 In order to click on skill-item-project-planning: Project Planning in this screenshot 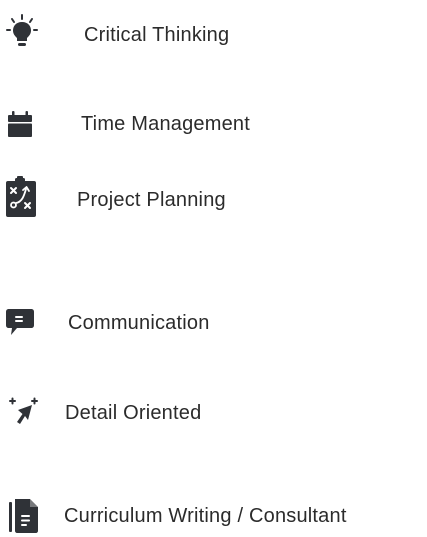, I will do `click(113, 200)`.